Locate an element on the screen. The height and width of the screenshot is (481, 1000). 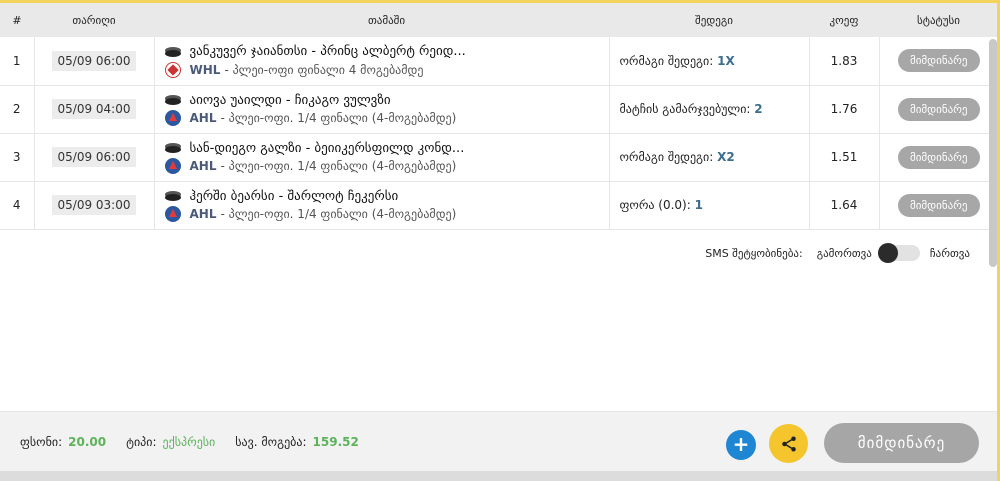
sms-toggle is located at coordinates (898, 253).